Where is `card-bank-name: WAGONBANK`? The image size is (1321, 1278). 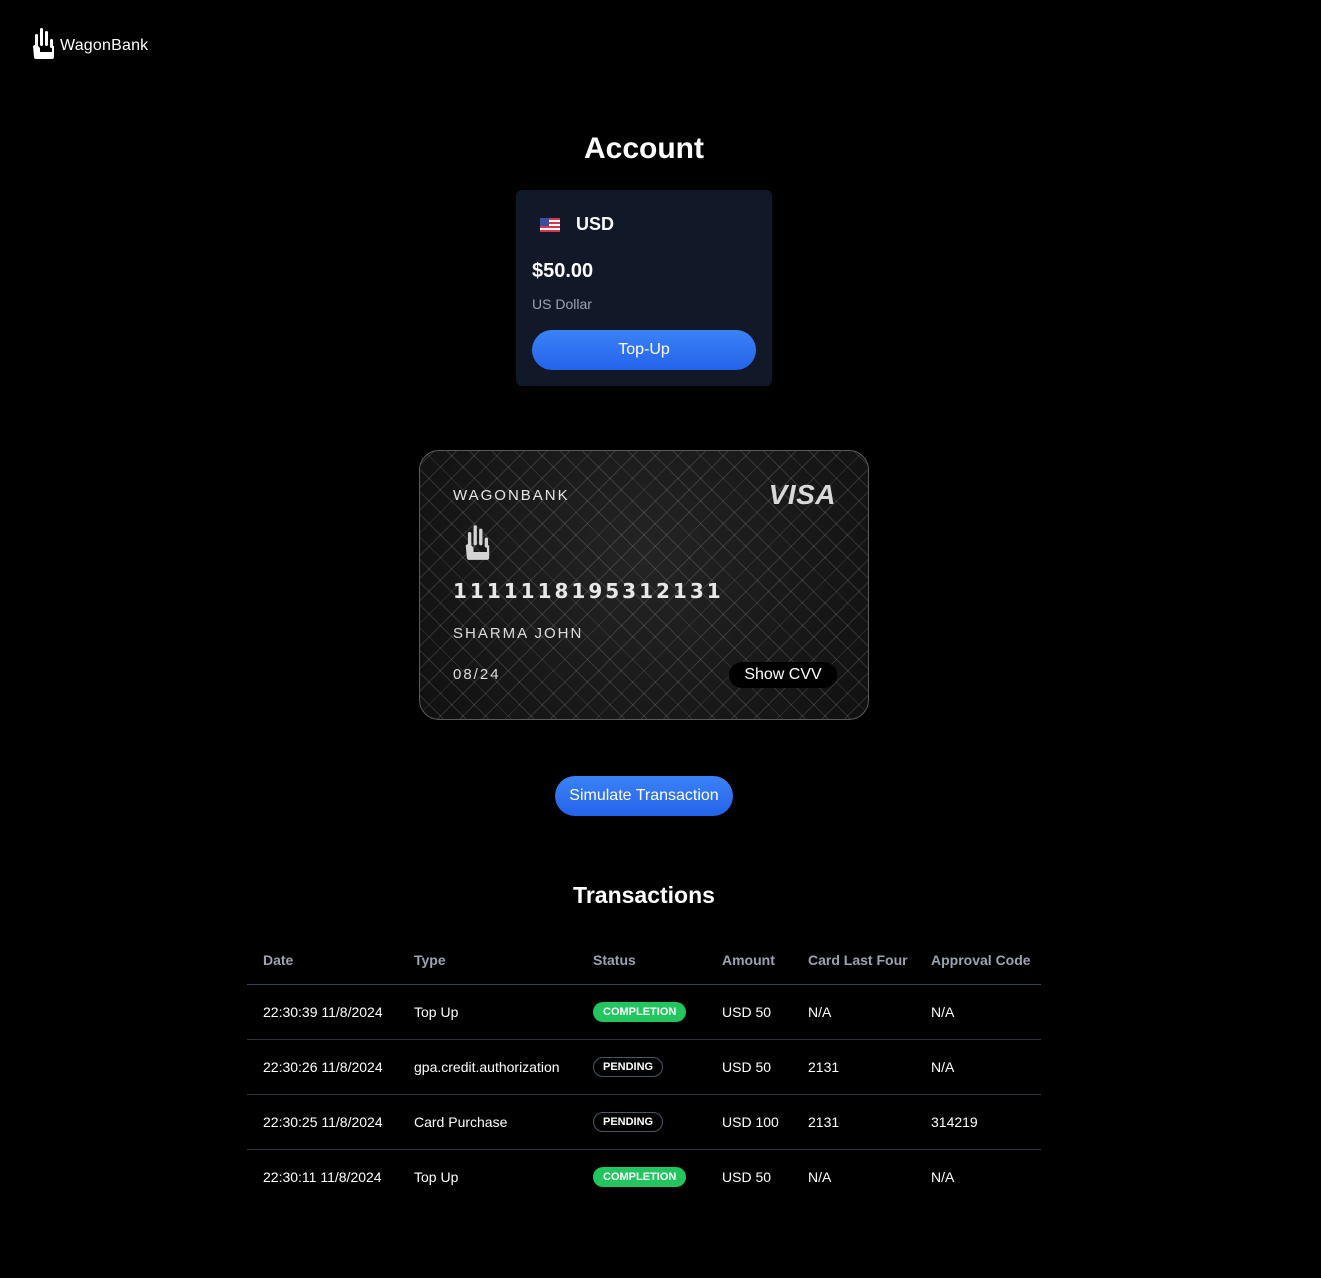 card-bank-name: WAGONBANK is located at coordinates (511, 495).